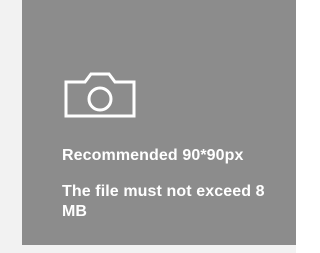 Image resolution: width=320 pixels, height=253 pixels. I want to click on recommended-size-text: Recommended 90*90px, so click(153, 155).